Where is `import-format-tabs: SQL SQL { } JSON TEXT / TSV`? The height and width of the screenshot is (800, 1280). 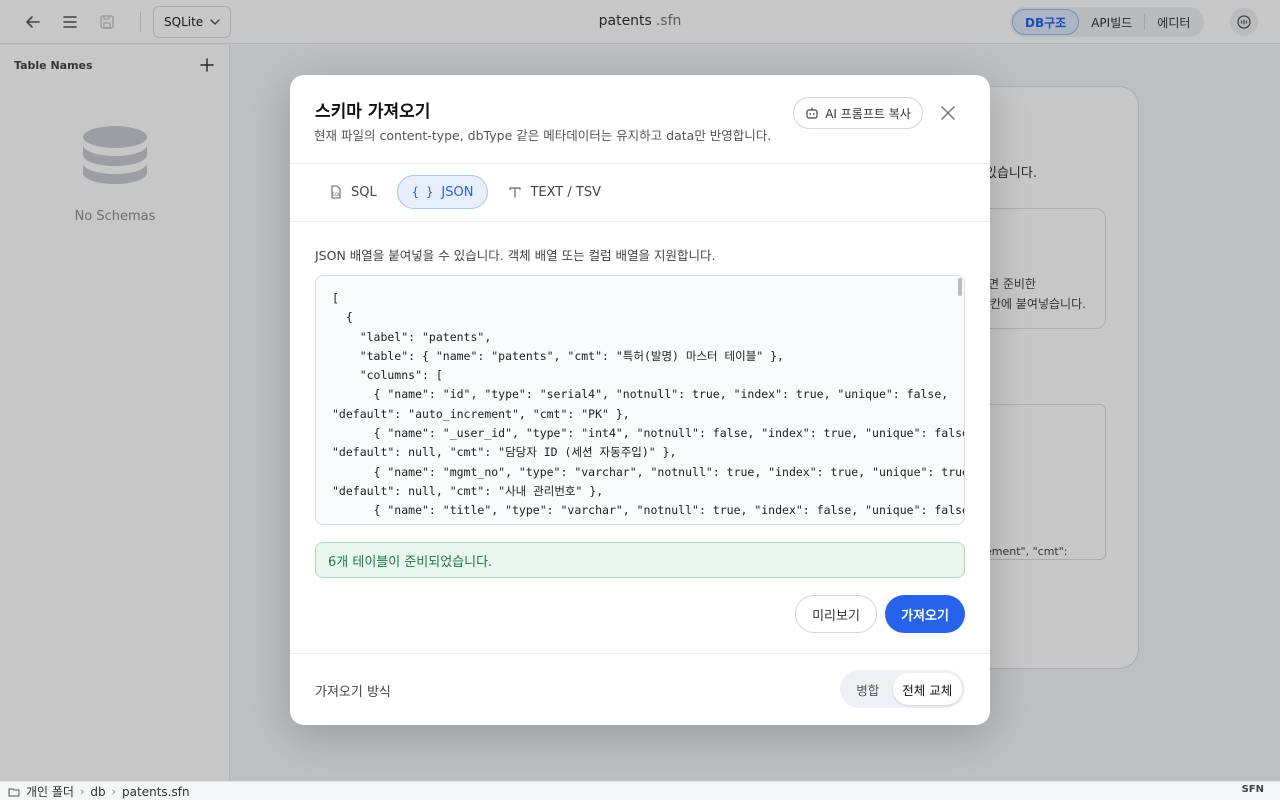 import-format-tabs: SQL SQL { } JSON TEXT / TSV is located at coordinates (465, 193).